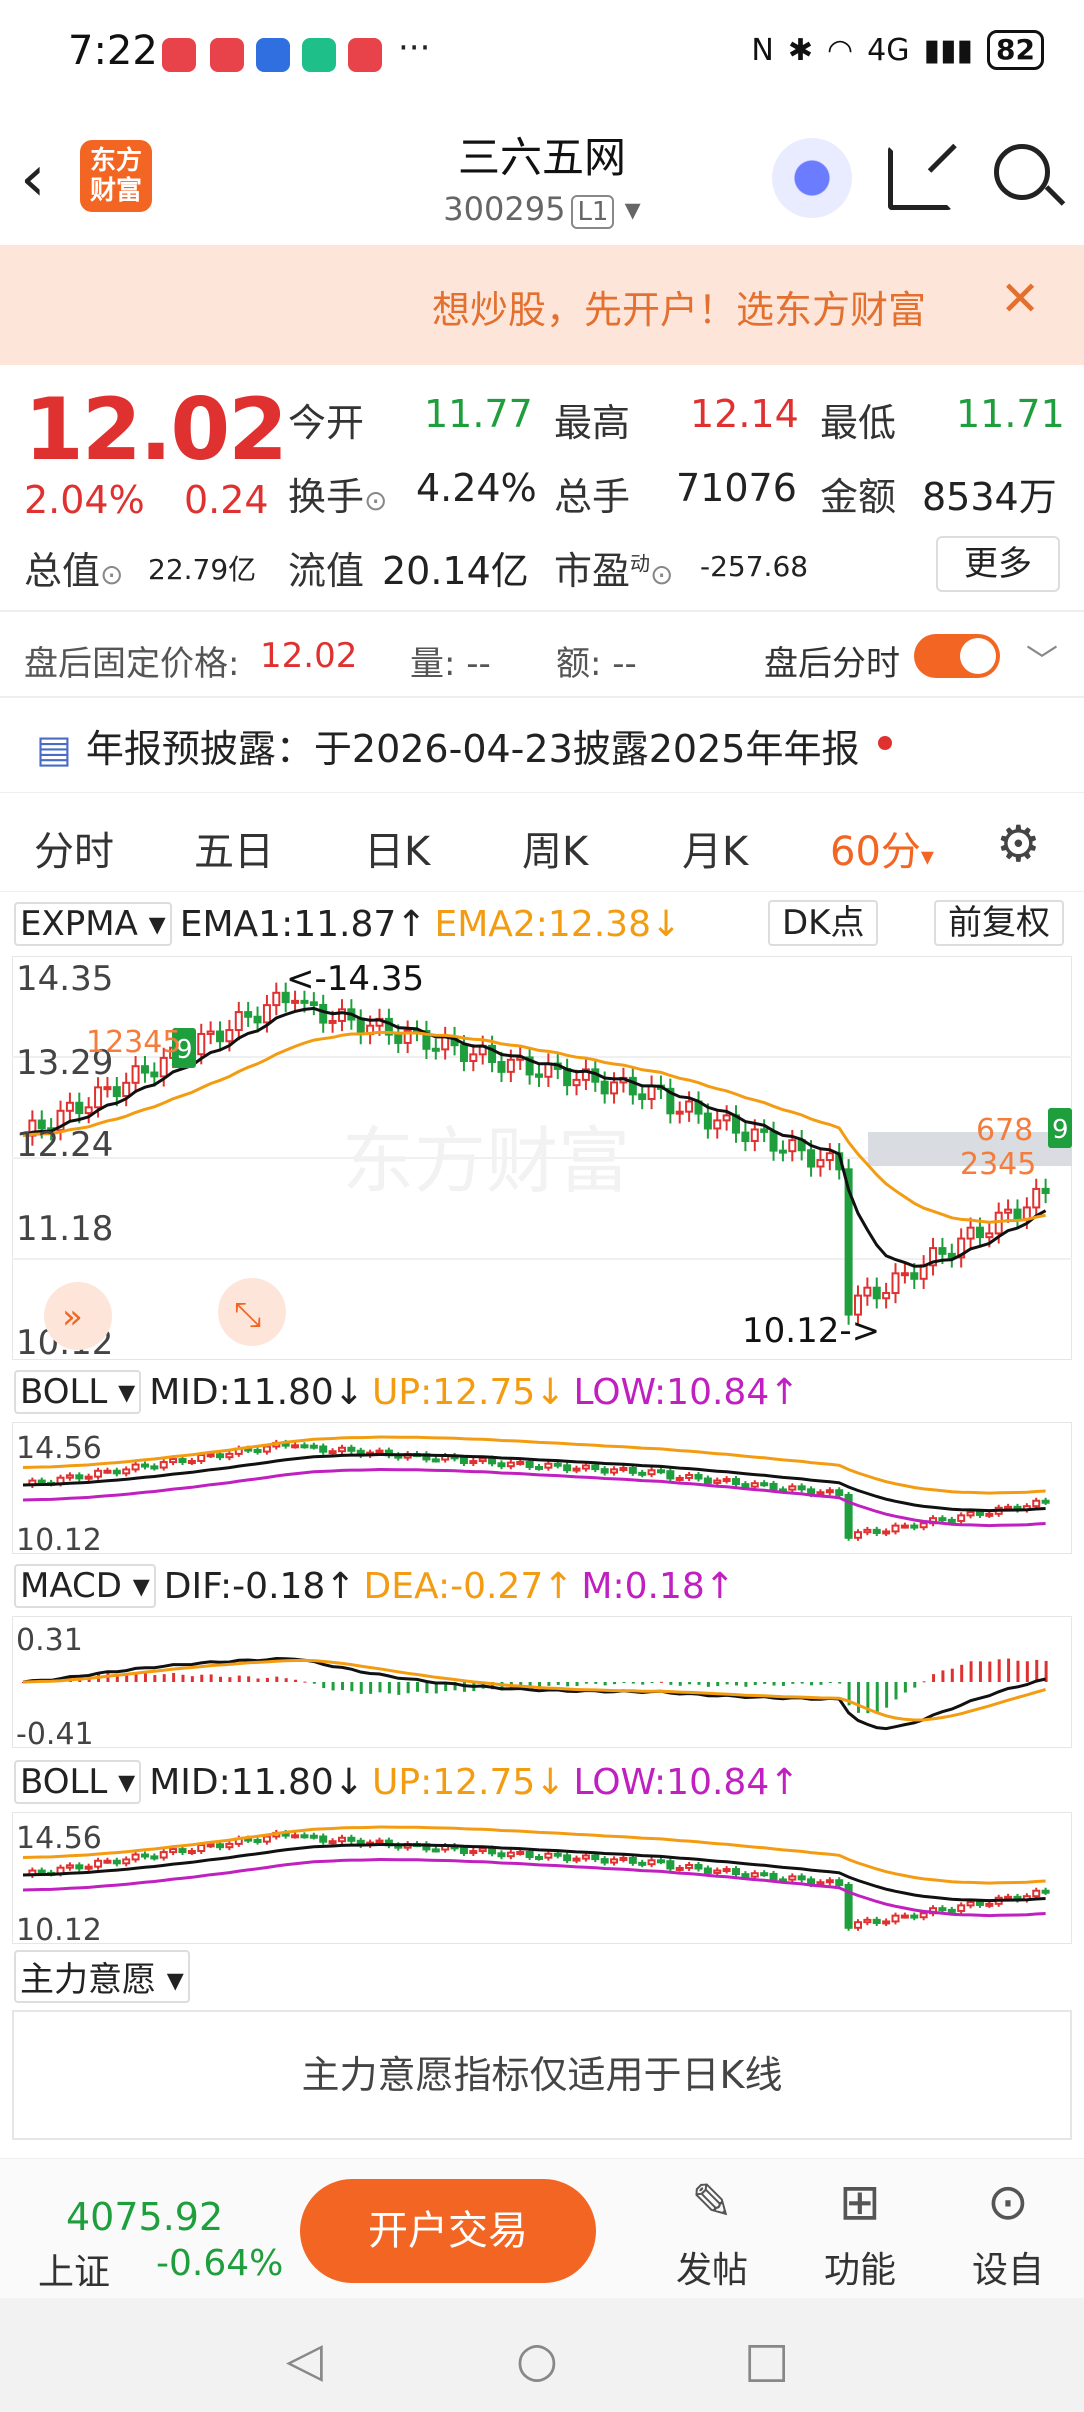  What do you see at coordinates (448, 2231) in the screenshot?
I see `open-account-trade-button: 开户交易` at bounding box center [448, 2231].